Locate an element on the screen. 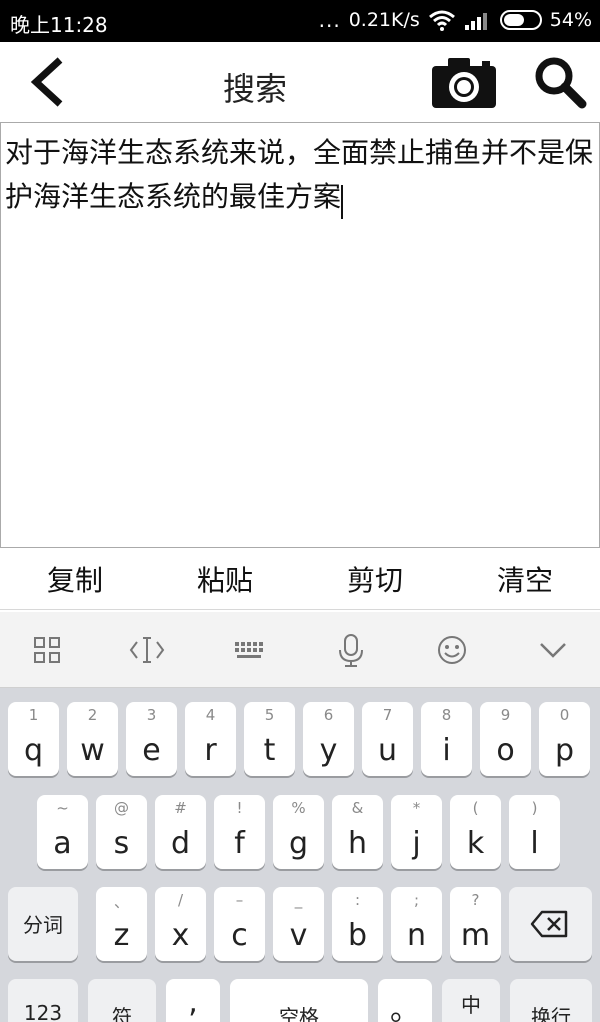 The height and width of the screenshot is (1022, 600). cut-button: 剪切 is located at coordinates (375, 580).